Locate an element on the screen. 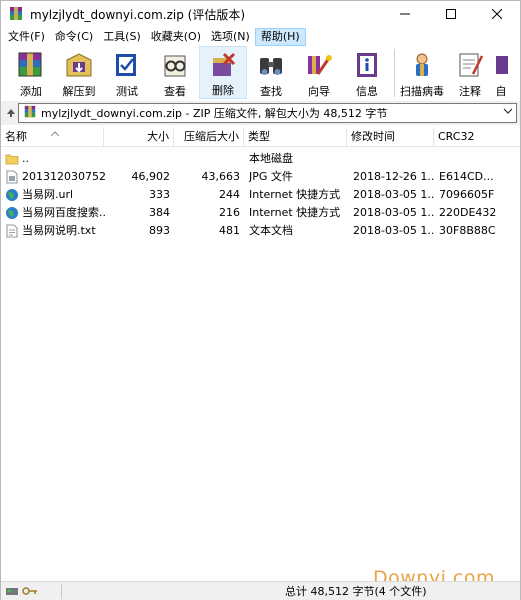 The image size is (521, 600). sfx-icon is located at coordinates (501, 65).